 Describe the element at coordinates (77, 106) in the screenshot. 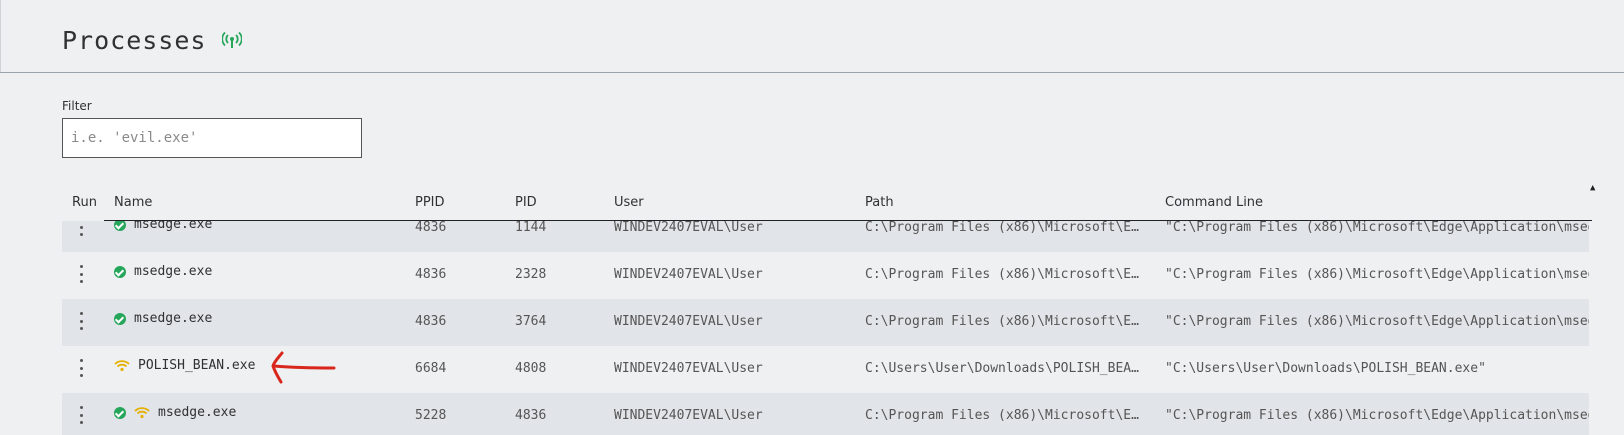

I see `filter-label: Filter` at that location.